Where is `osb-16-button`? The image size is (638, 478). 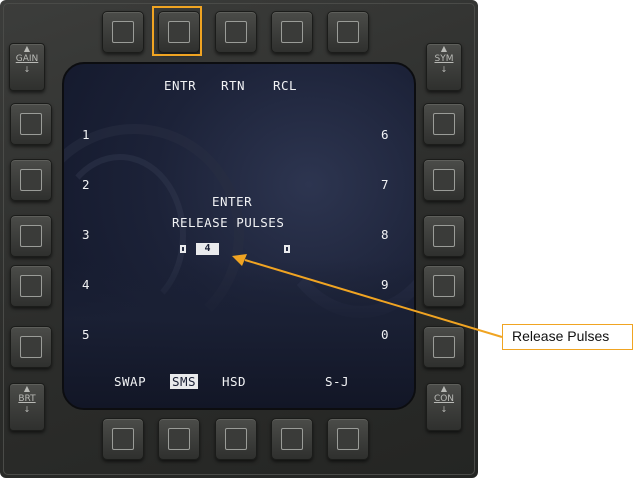 osb-16-button is located at coordinates (123, 32).